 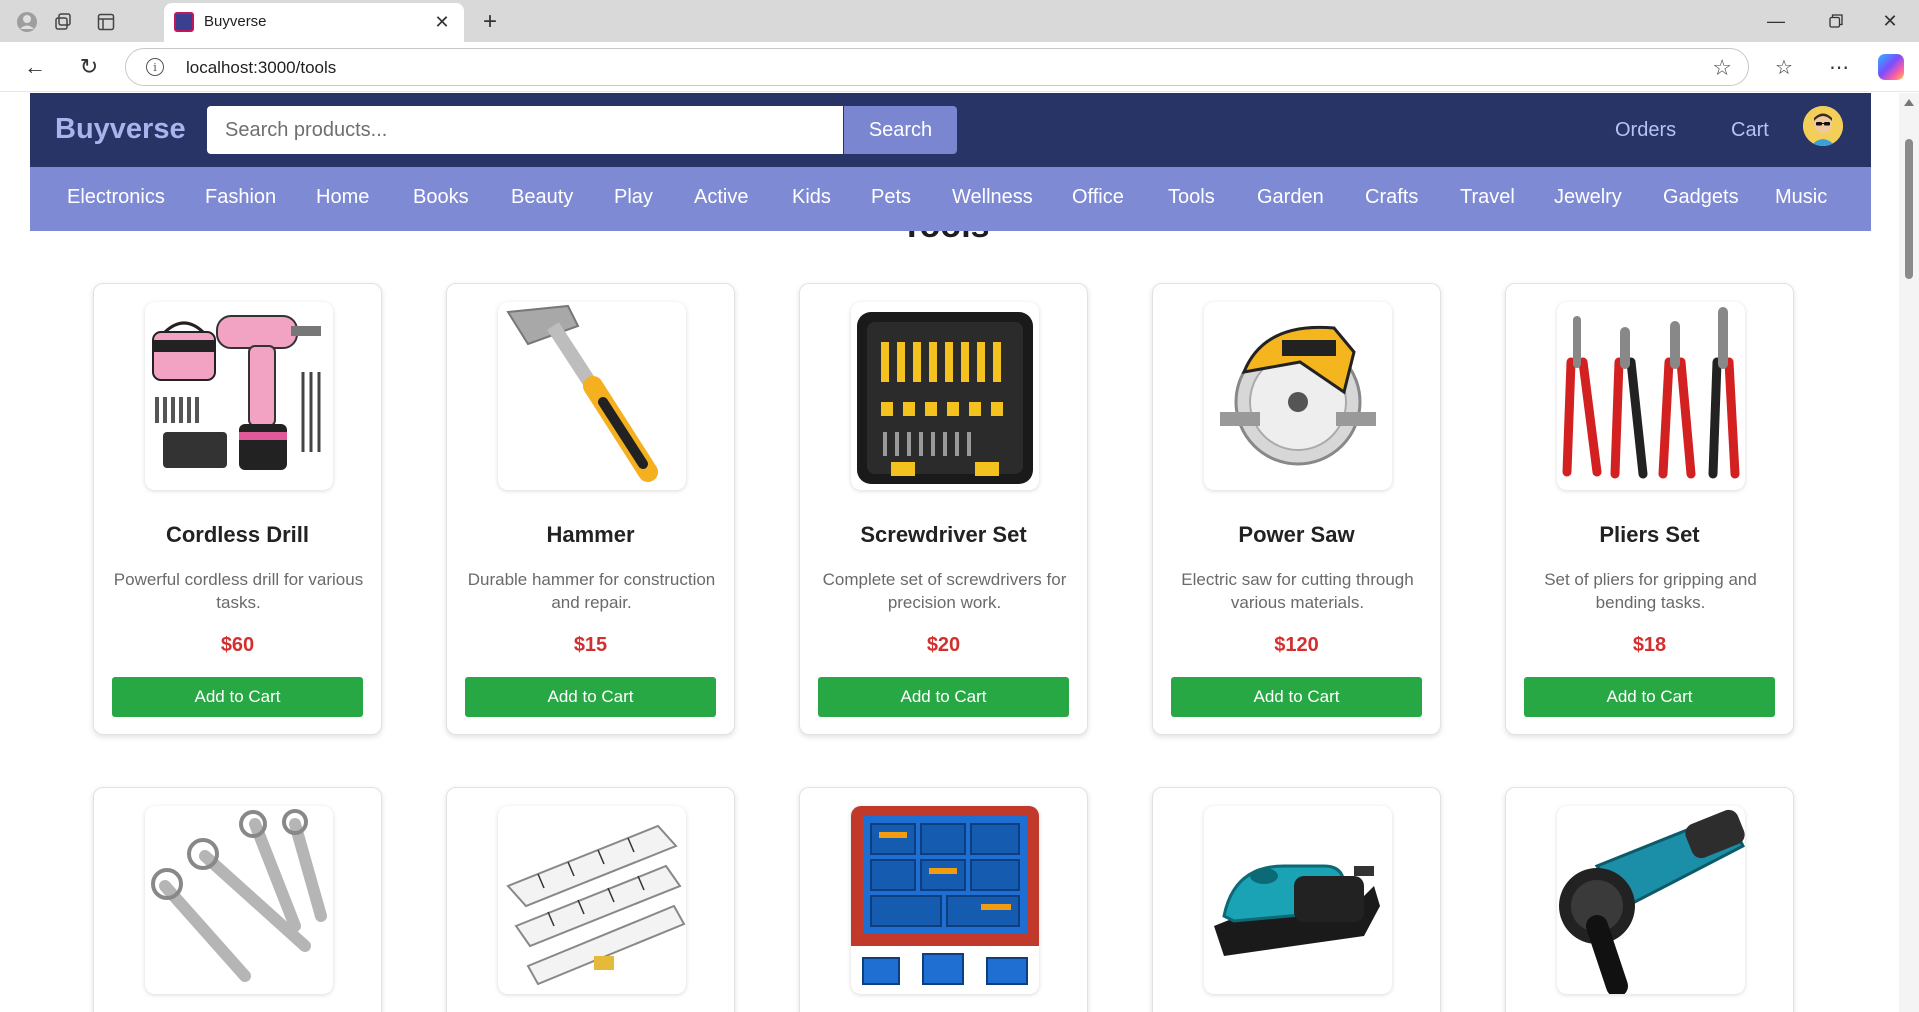 What do you see at coordinates (314, 22) in the screenshot?
I see `browser-tab: Buyverse ✕` at bounding box center [314, 22].